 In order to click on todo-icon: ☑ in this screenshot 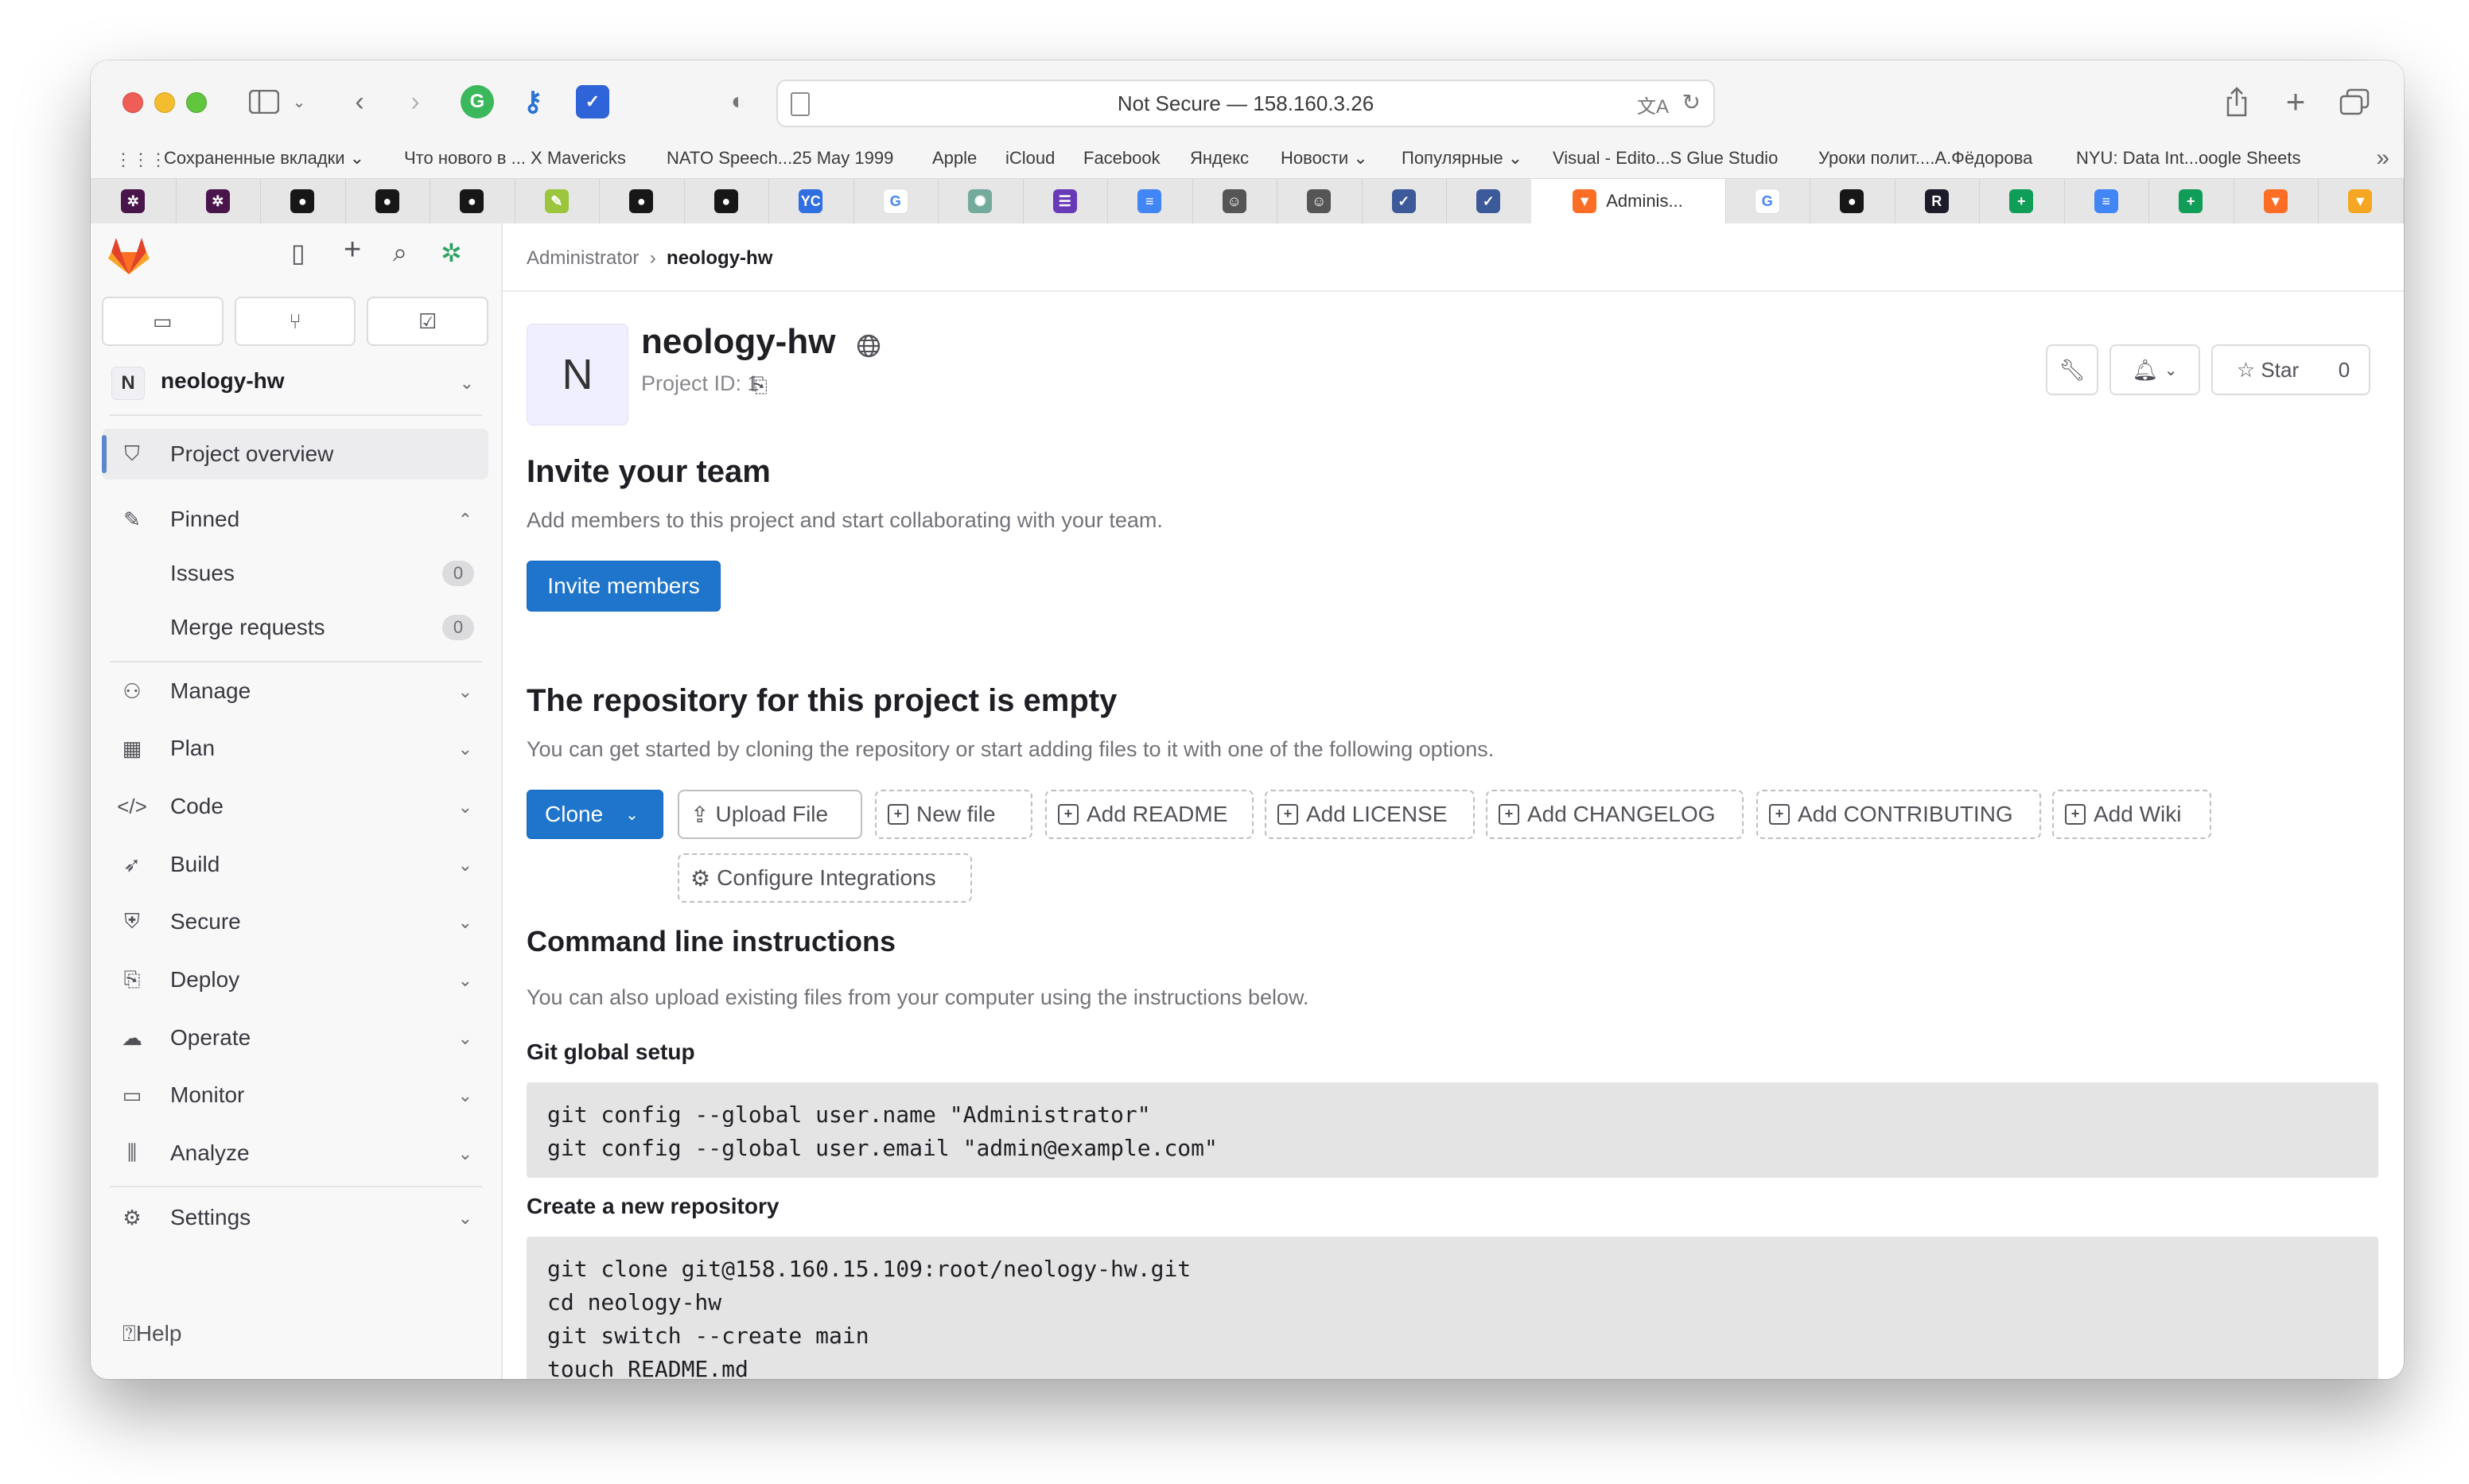, I will do `click(428, 321)`.